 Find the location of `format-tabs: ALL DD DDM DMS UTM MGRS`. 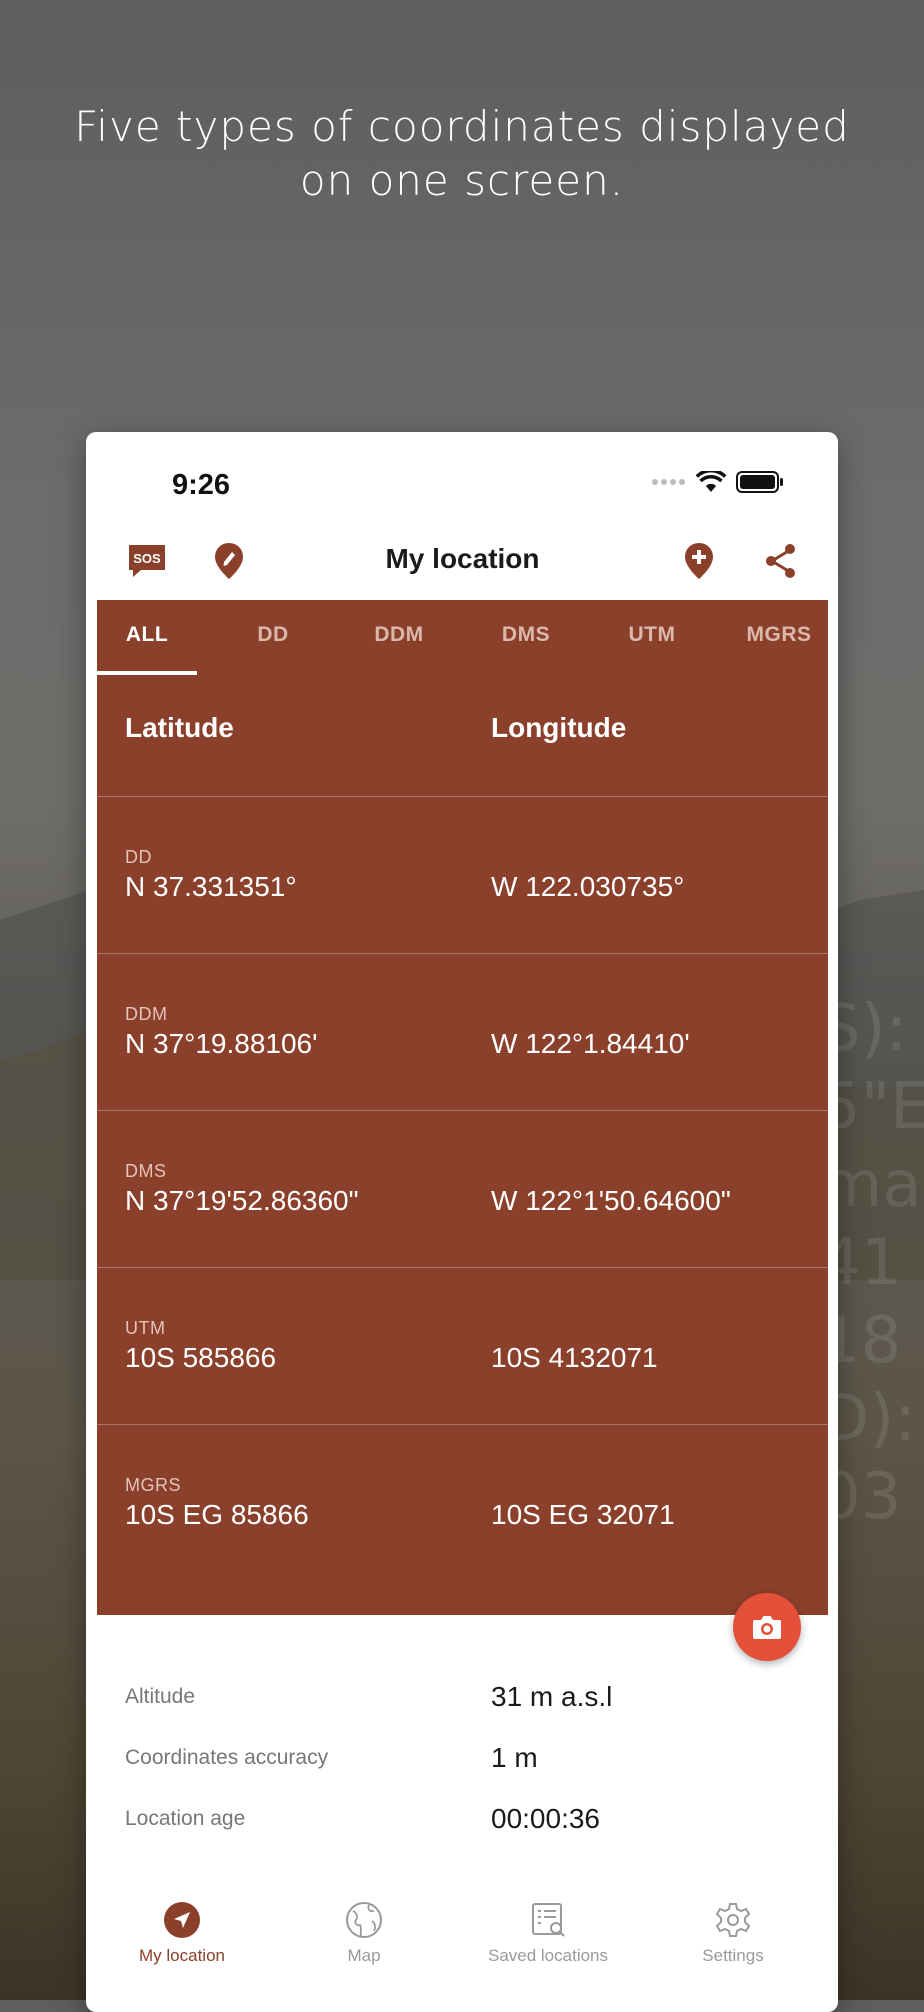

format-tabs: ALL DD DDM DMS UTM MGRS is located at coordinates (462, 637).